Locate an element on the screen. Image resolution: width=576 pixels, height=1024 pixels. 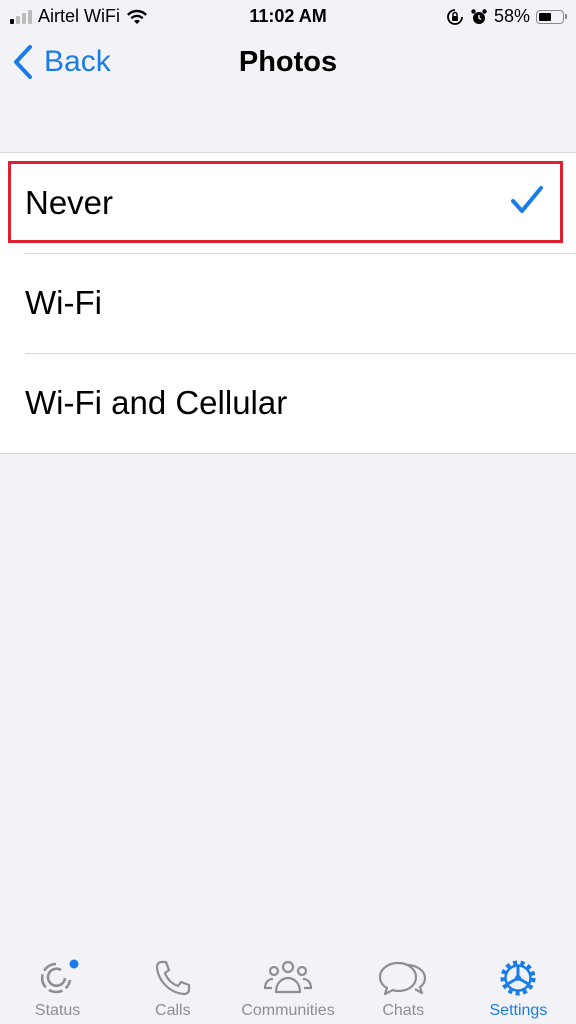
tab-settings: Settings is located at coordinates (518, 979).